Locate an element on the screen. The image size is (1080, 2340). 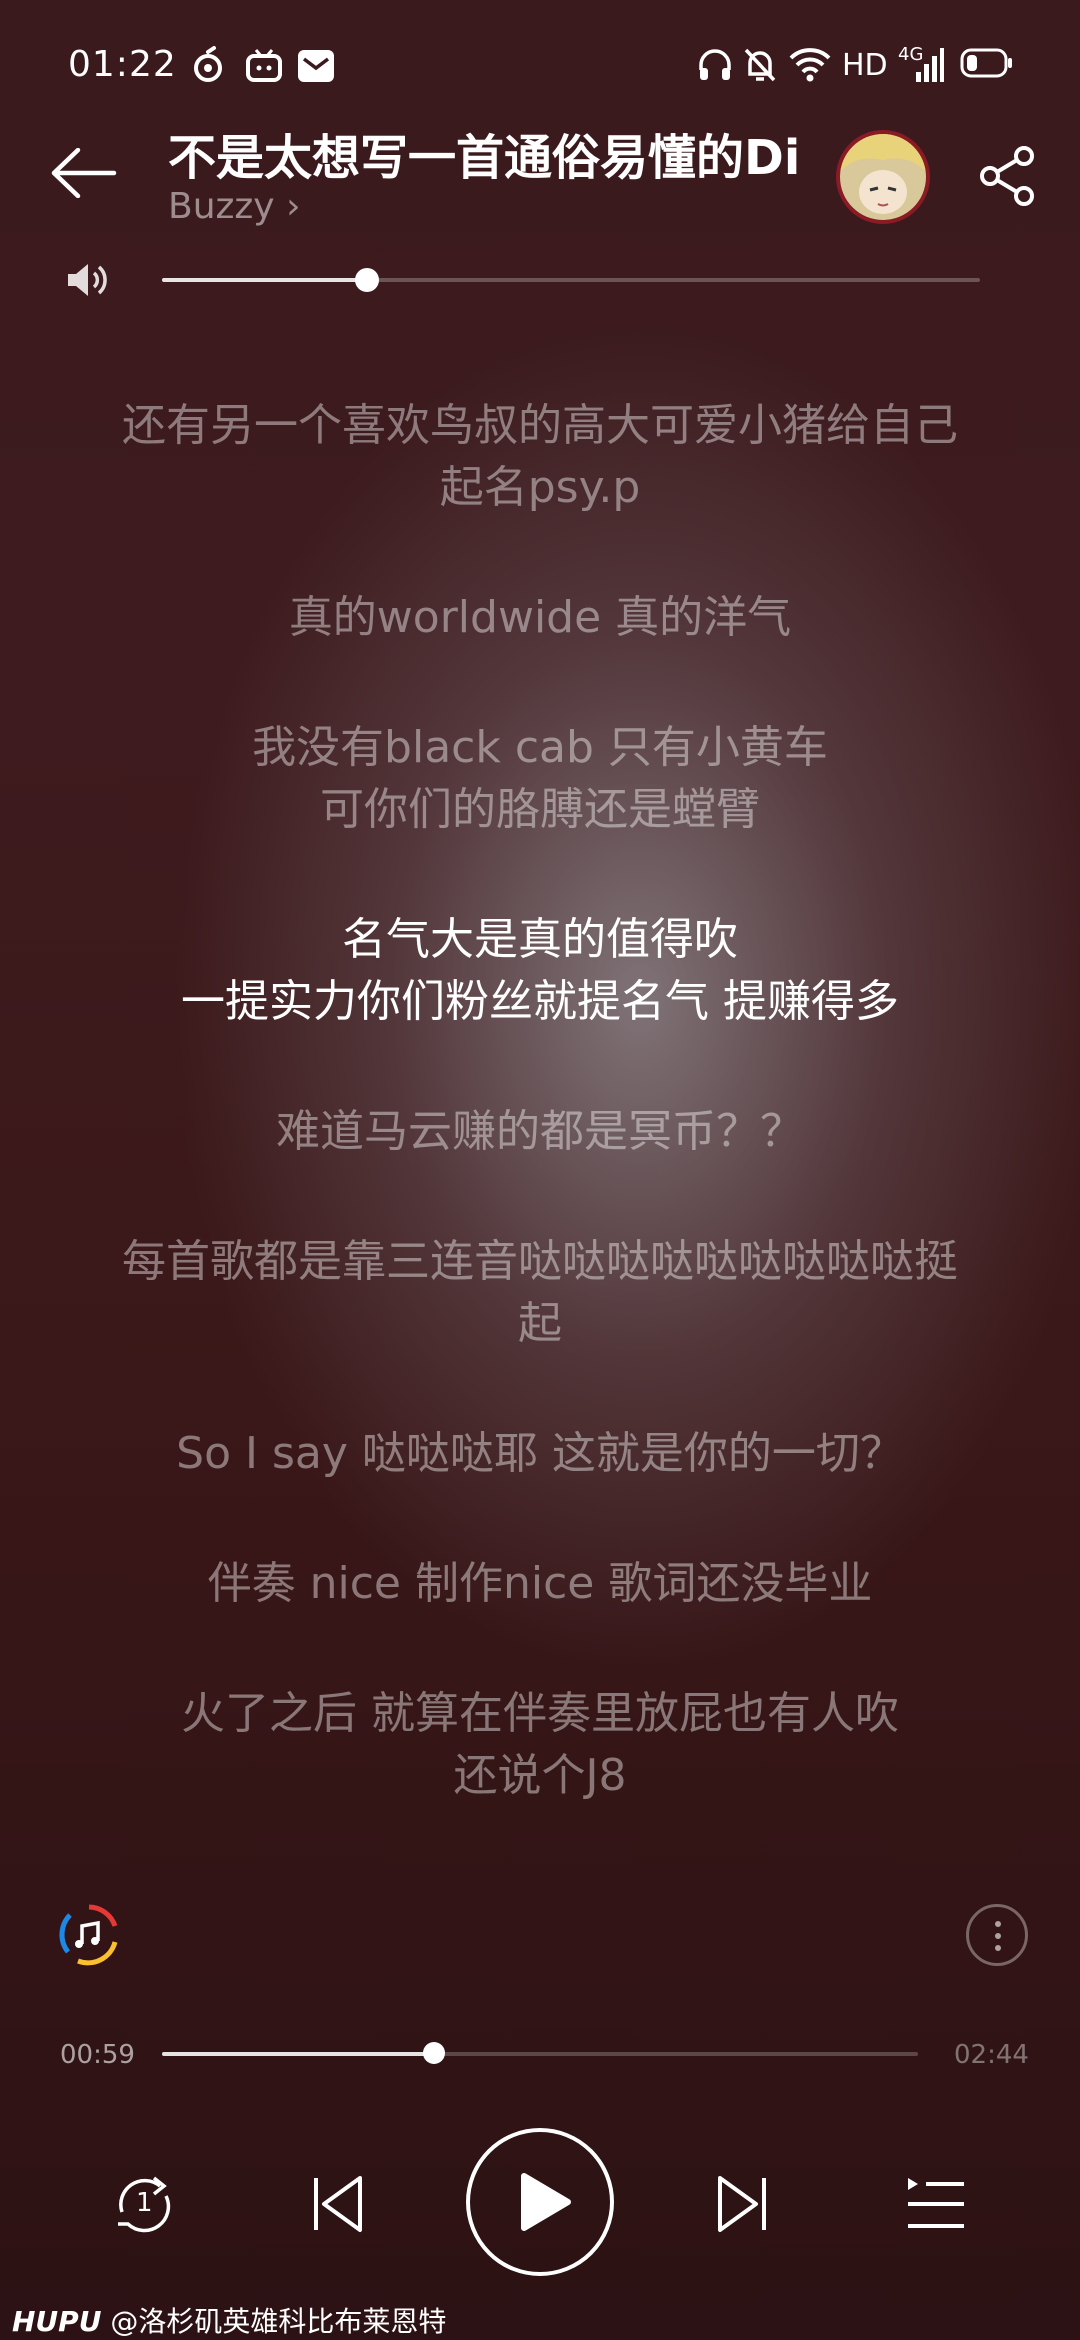
wifi-icon is located at coordinates (810, 65).